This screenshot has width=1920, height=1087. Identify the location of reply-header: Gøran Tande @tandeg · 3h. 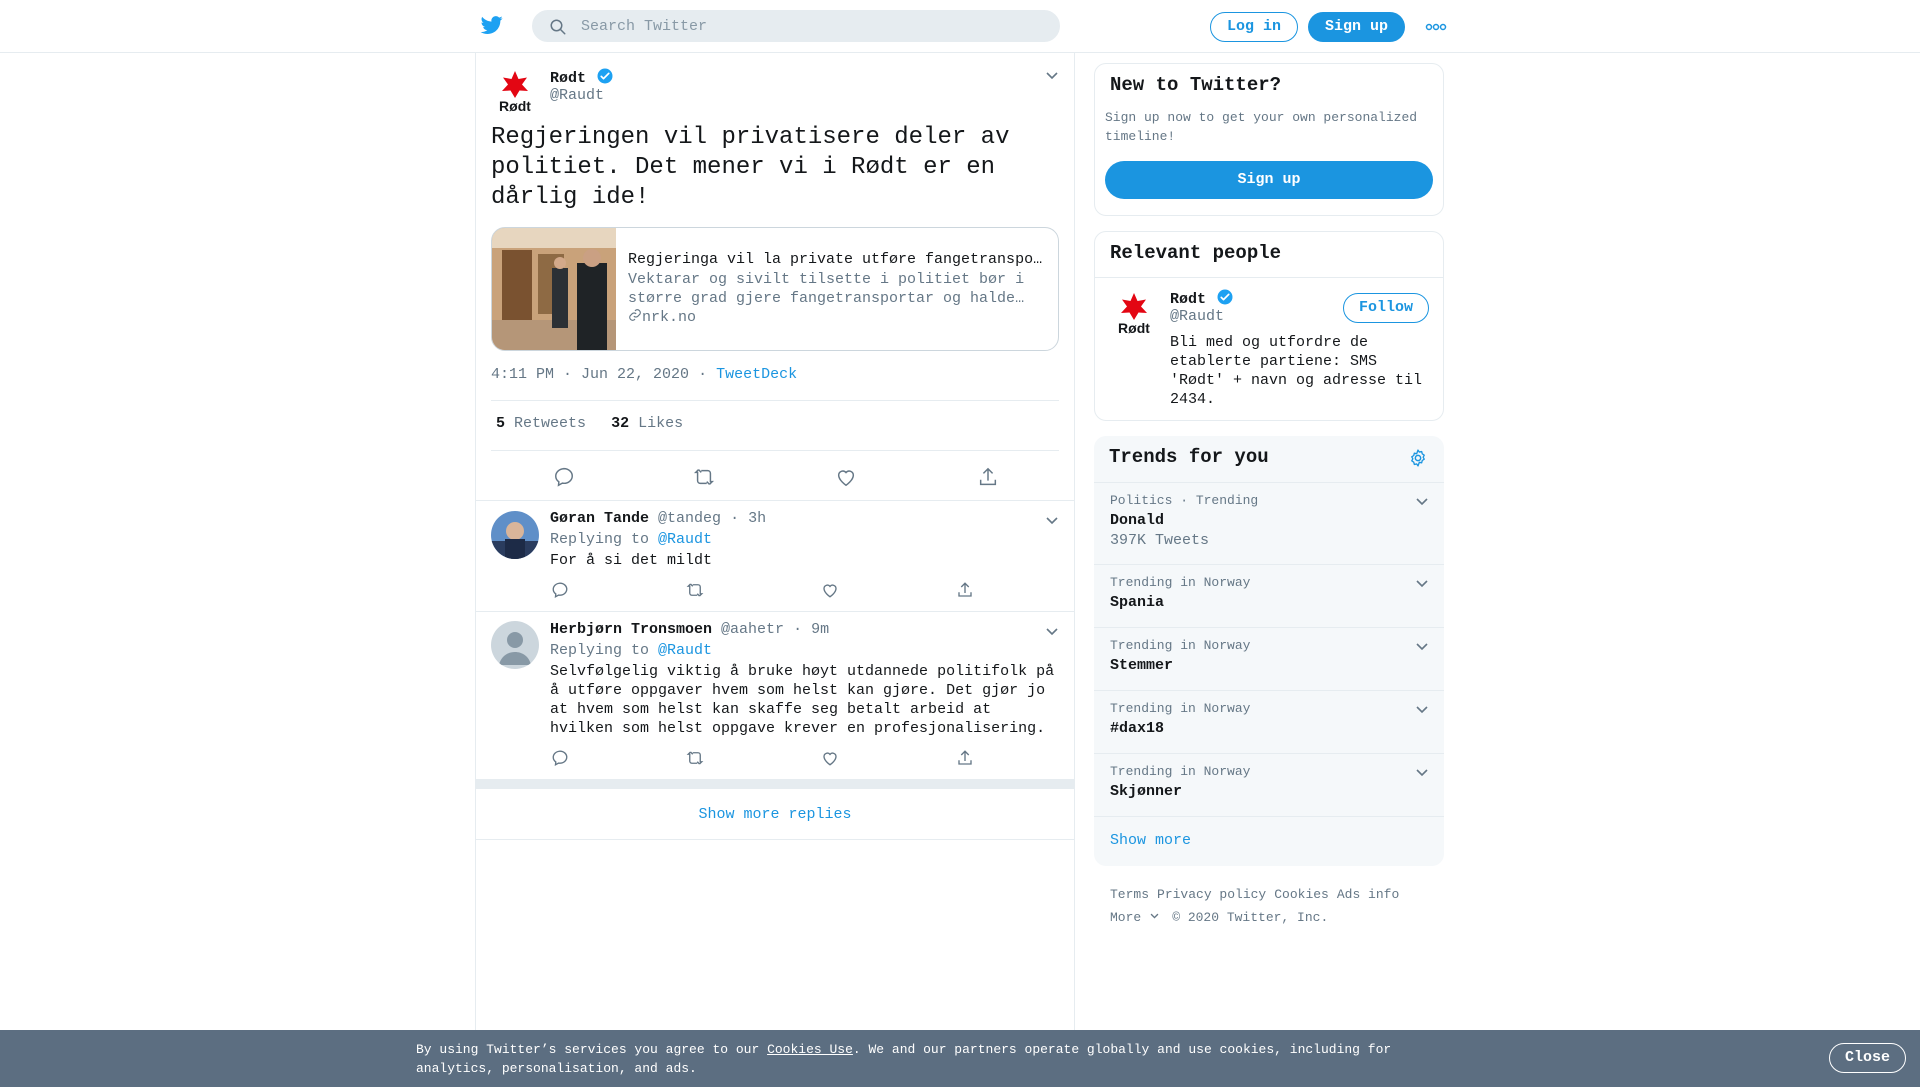
(658, 518).